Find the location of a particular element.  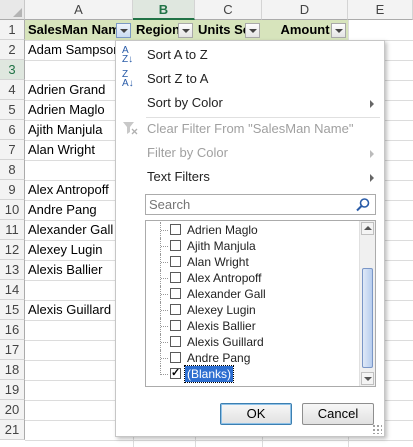

list-item-label: Ajith Manjula is located at coordinates (221, 246).